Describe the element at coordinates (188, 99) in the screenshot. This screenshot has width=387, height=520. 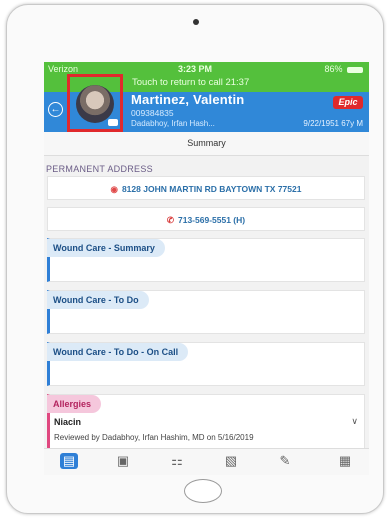
I see `patient-name: Martinez, Valentin` at that location.